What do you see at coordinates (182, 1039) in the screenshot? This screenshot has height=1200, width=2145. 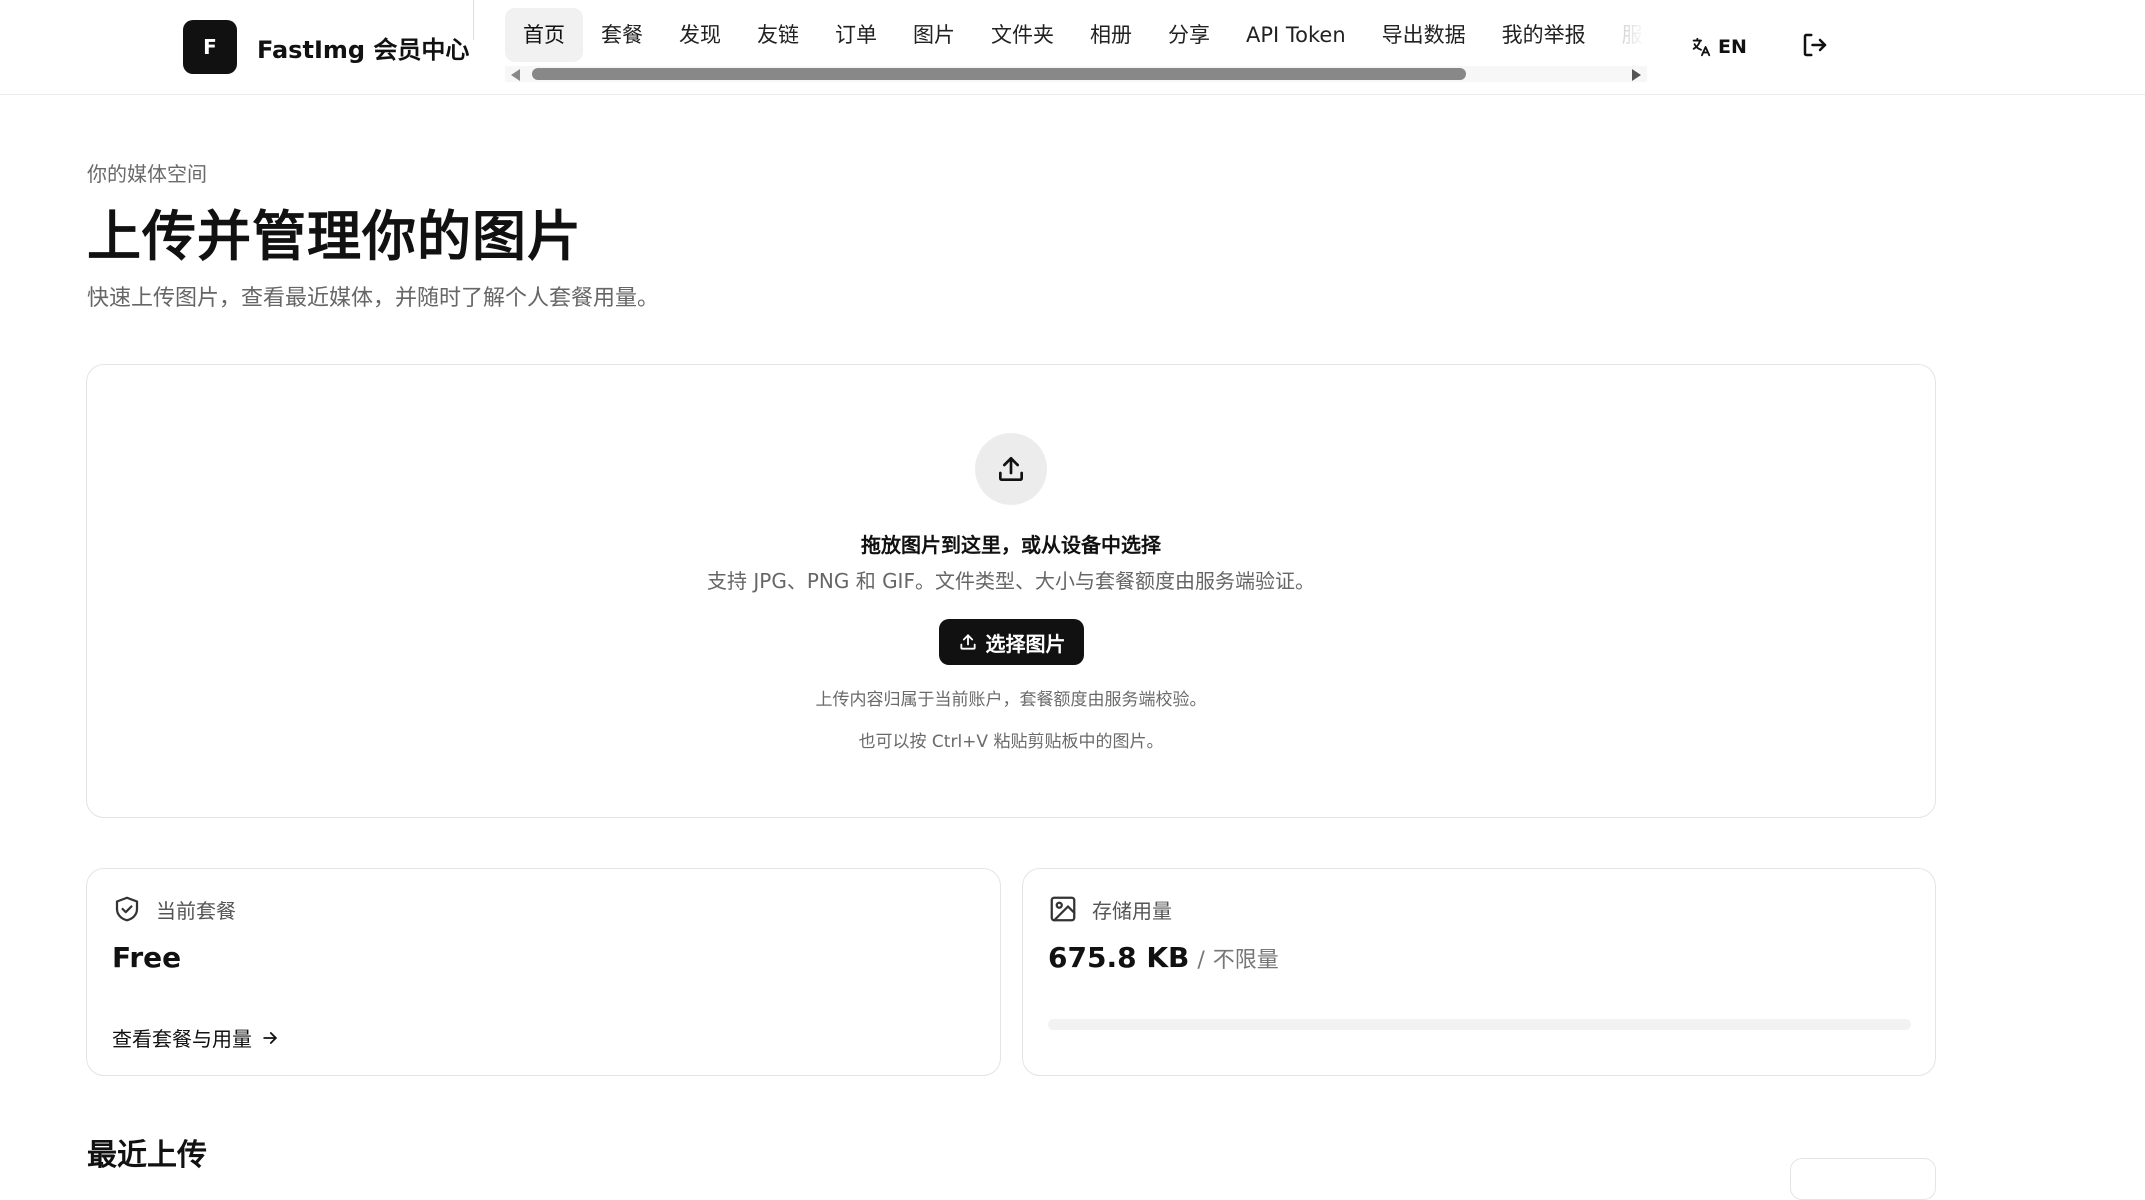 I see `view-plan-link-label: 查看套餐与用量` at bounding box center [182, 1039].